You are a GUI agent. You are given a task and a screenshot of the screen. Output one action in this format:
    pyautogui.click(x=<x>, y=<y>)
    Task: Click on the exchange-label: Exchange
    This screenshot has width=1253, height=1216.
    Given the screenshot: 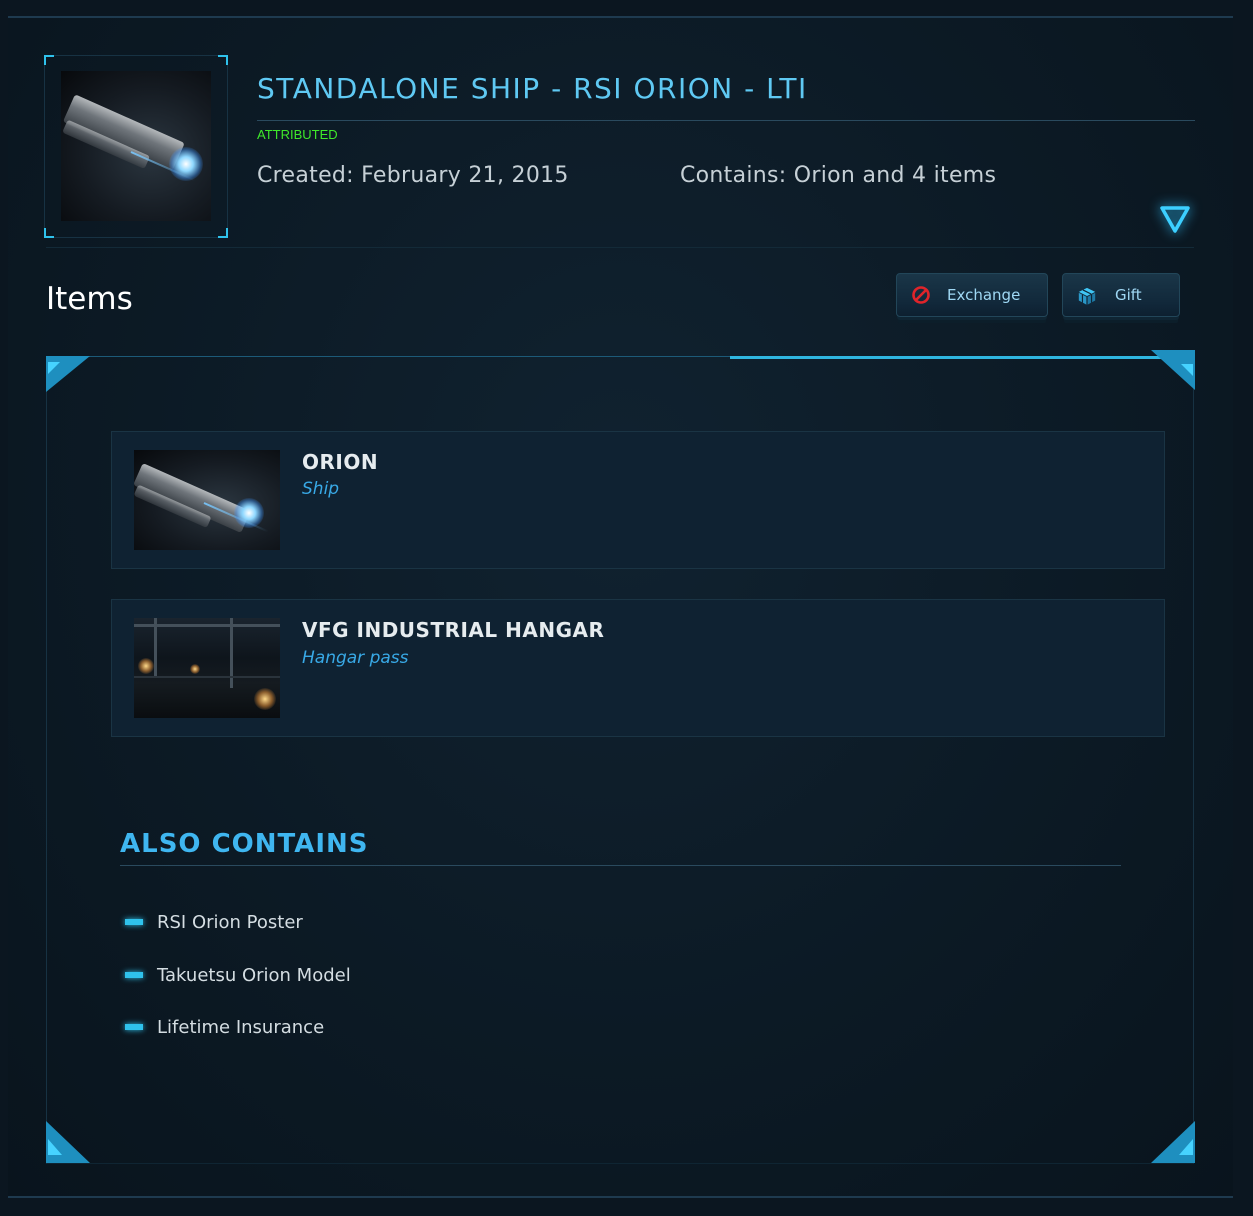 What is the action you would take?
    pyautogui.click(x=984, y=295)
    